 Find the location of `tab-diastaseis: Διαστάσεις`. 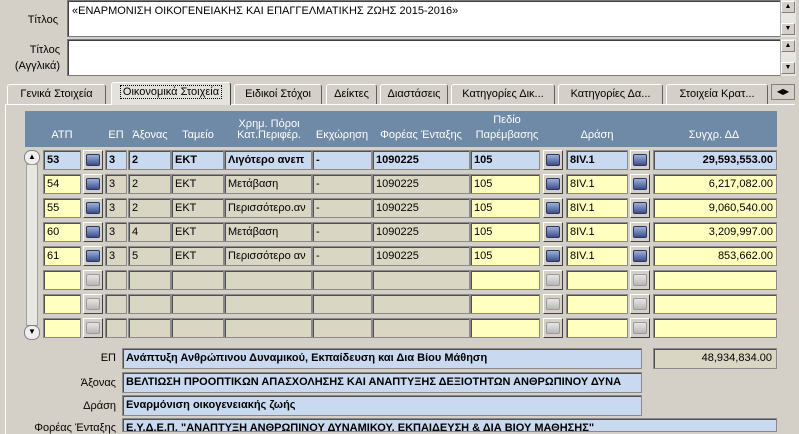

tab-diastaseis: Διαστάσεις is located at coordinates (414, 94).